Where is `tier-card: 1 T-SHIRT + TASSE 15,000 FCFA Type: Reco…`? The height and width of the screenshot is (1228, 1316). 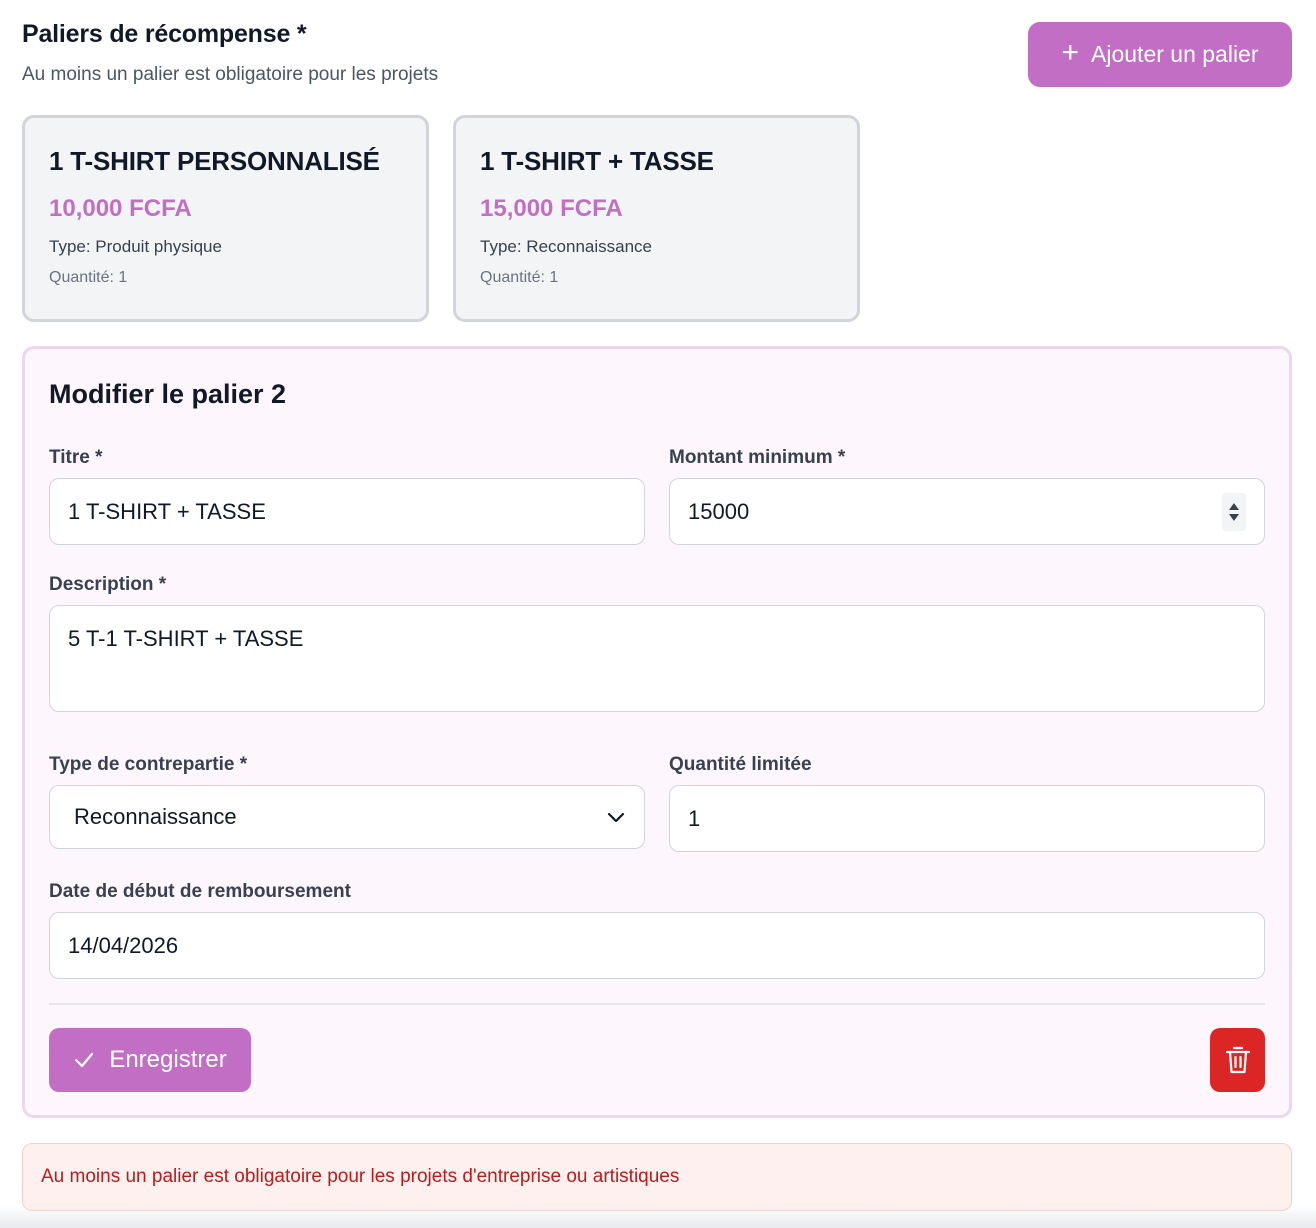
tier-card: 1 T-SHIRT + TASSE 15,000 FCFA Type: Reco… is located at coordinates (656, 218).